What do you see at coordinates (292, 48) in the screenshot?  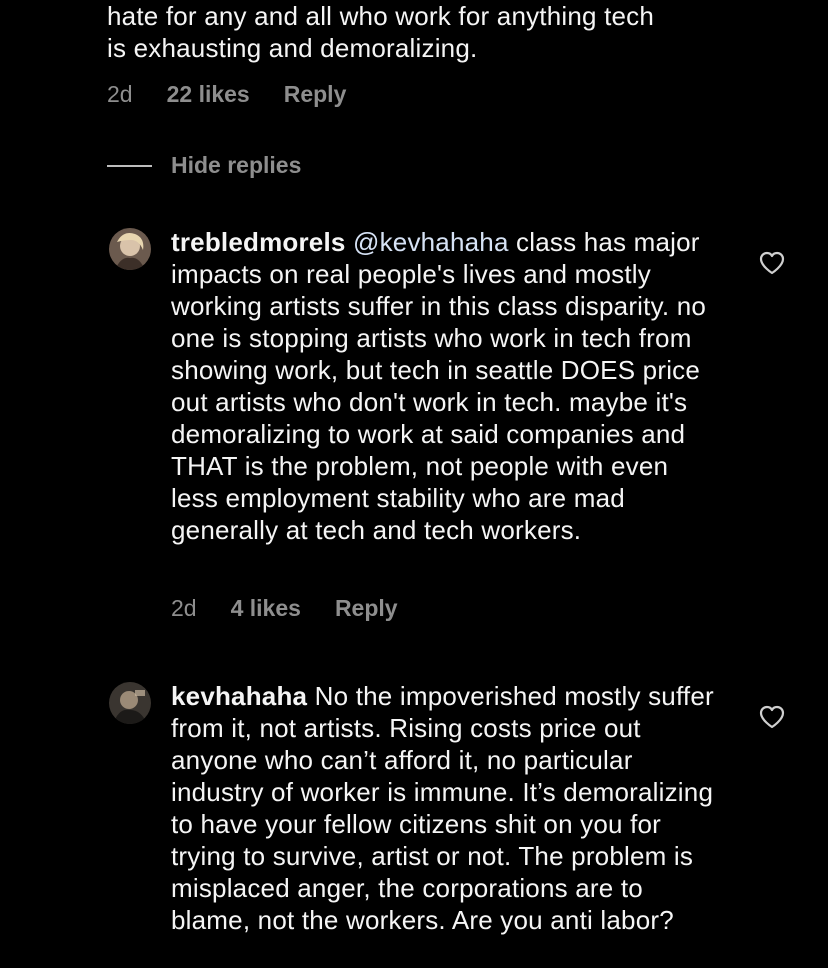 I see `top-comment-line-2: is exhausting and demoralizing.` at bounding box center [292, 48].